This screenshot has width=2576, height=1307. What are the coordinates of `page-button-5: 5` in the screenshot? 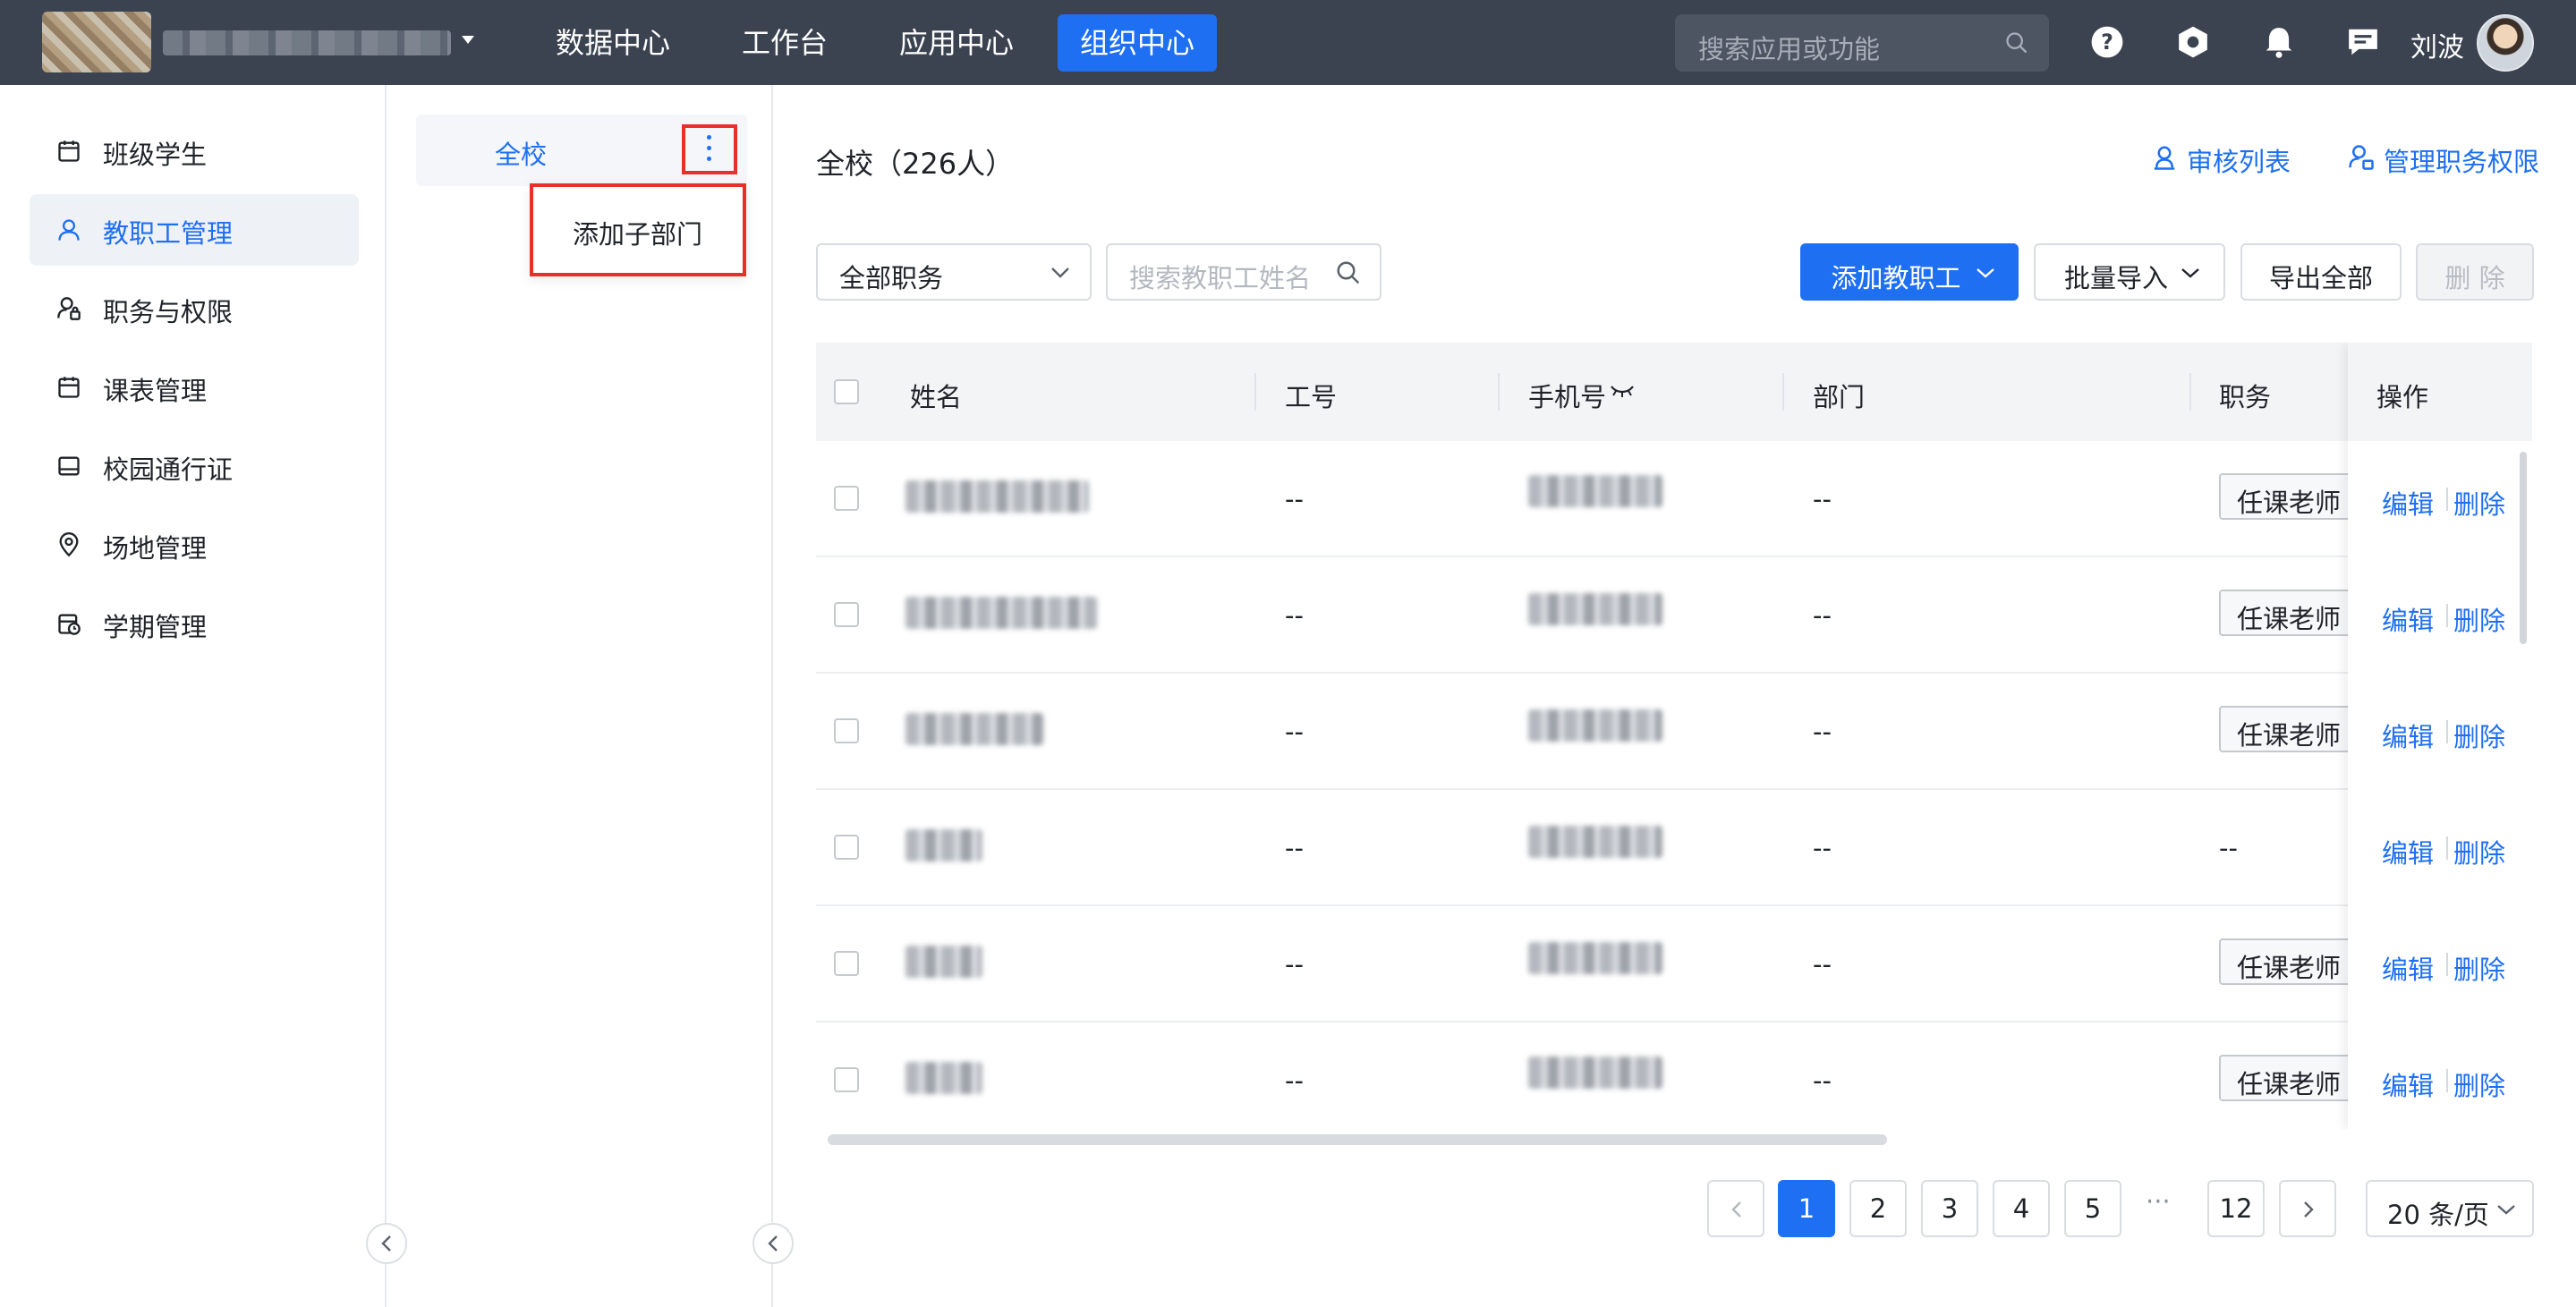 It's located at (2092, 1208).